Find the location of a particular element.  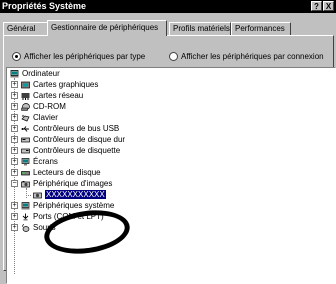

tree-item-floppy-controllers: Contrôleurs de disquette is located at coordinates (70, 150).